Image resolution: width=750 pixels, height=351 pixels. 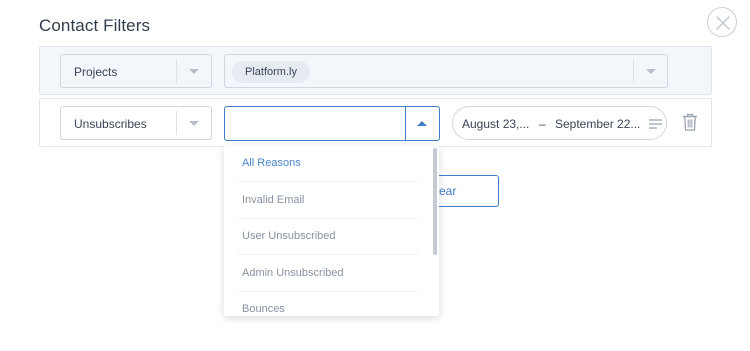 I want to click on dropdown-scrollbar, so click(x=435, y=201).